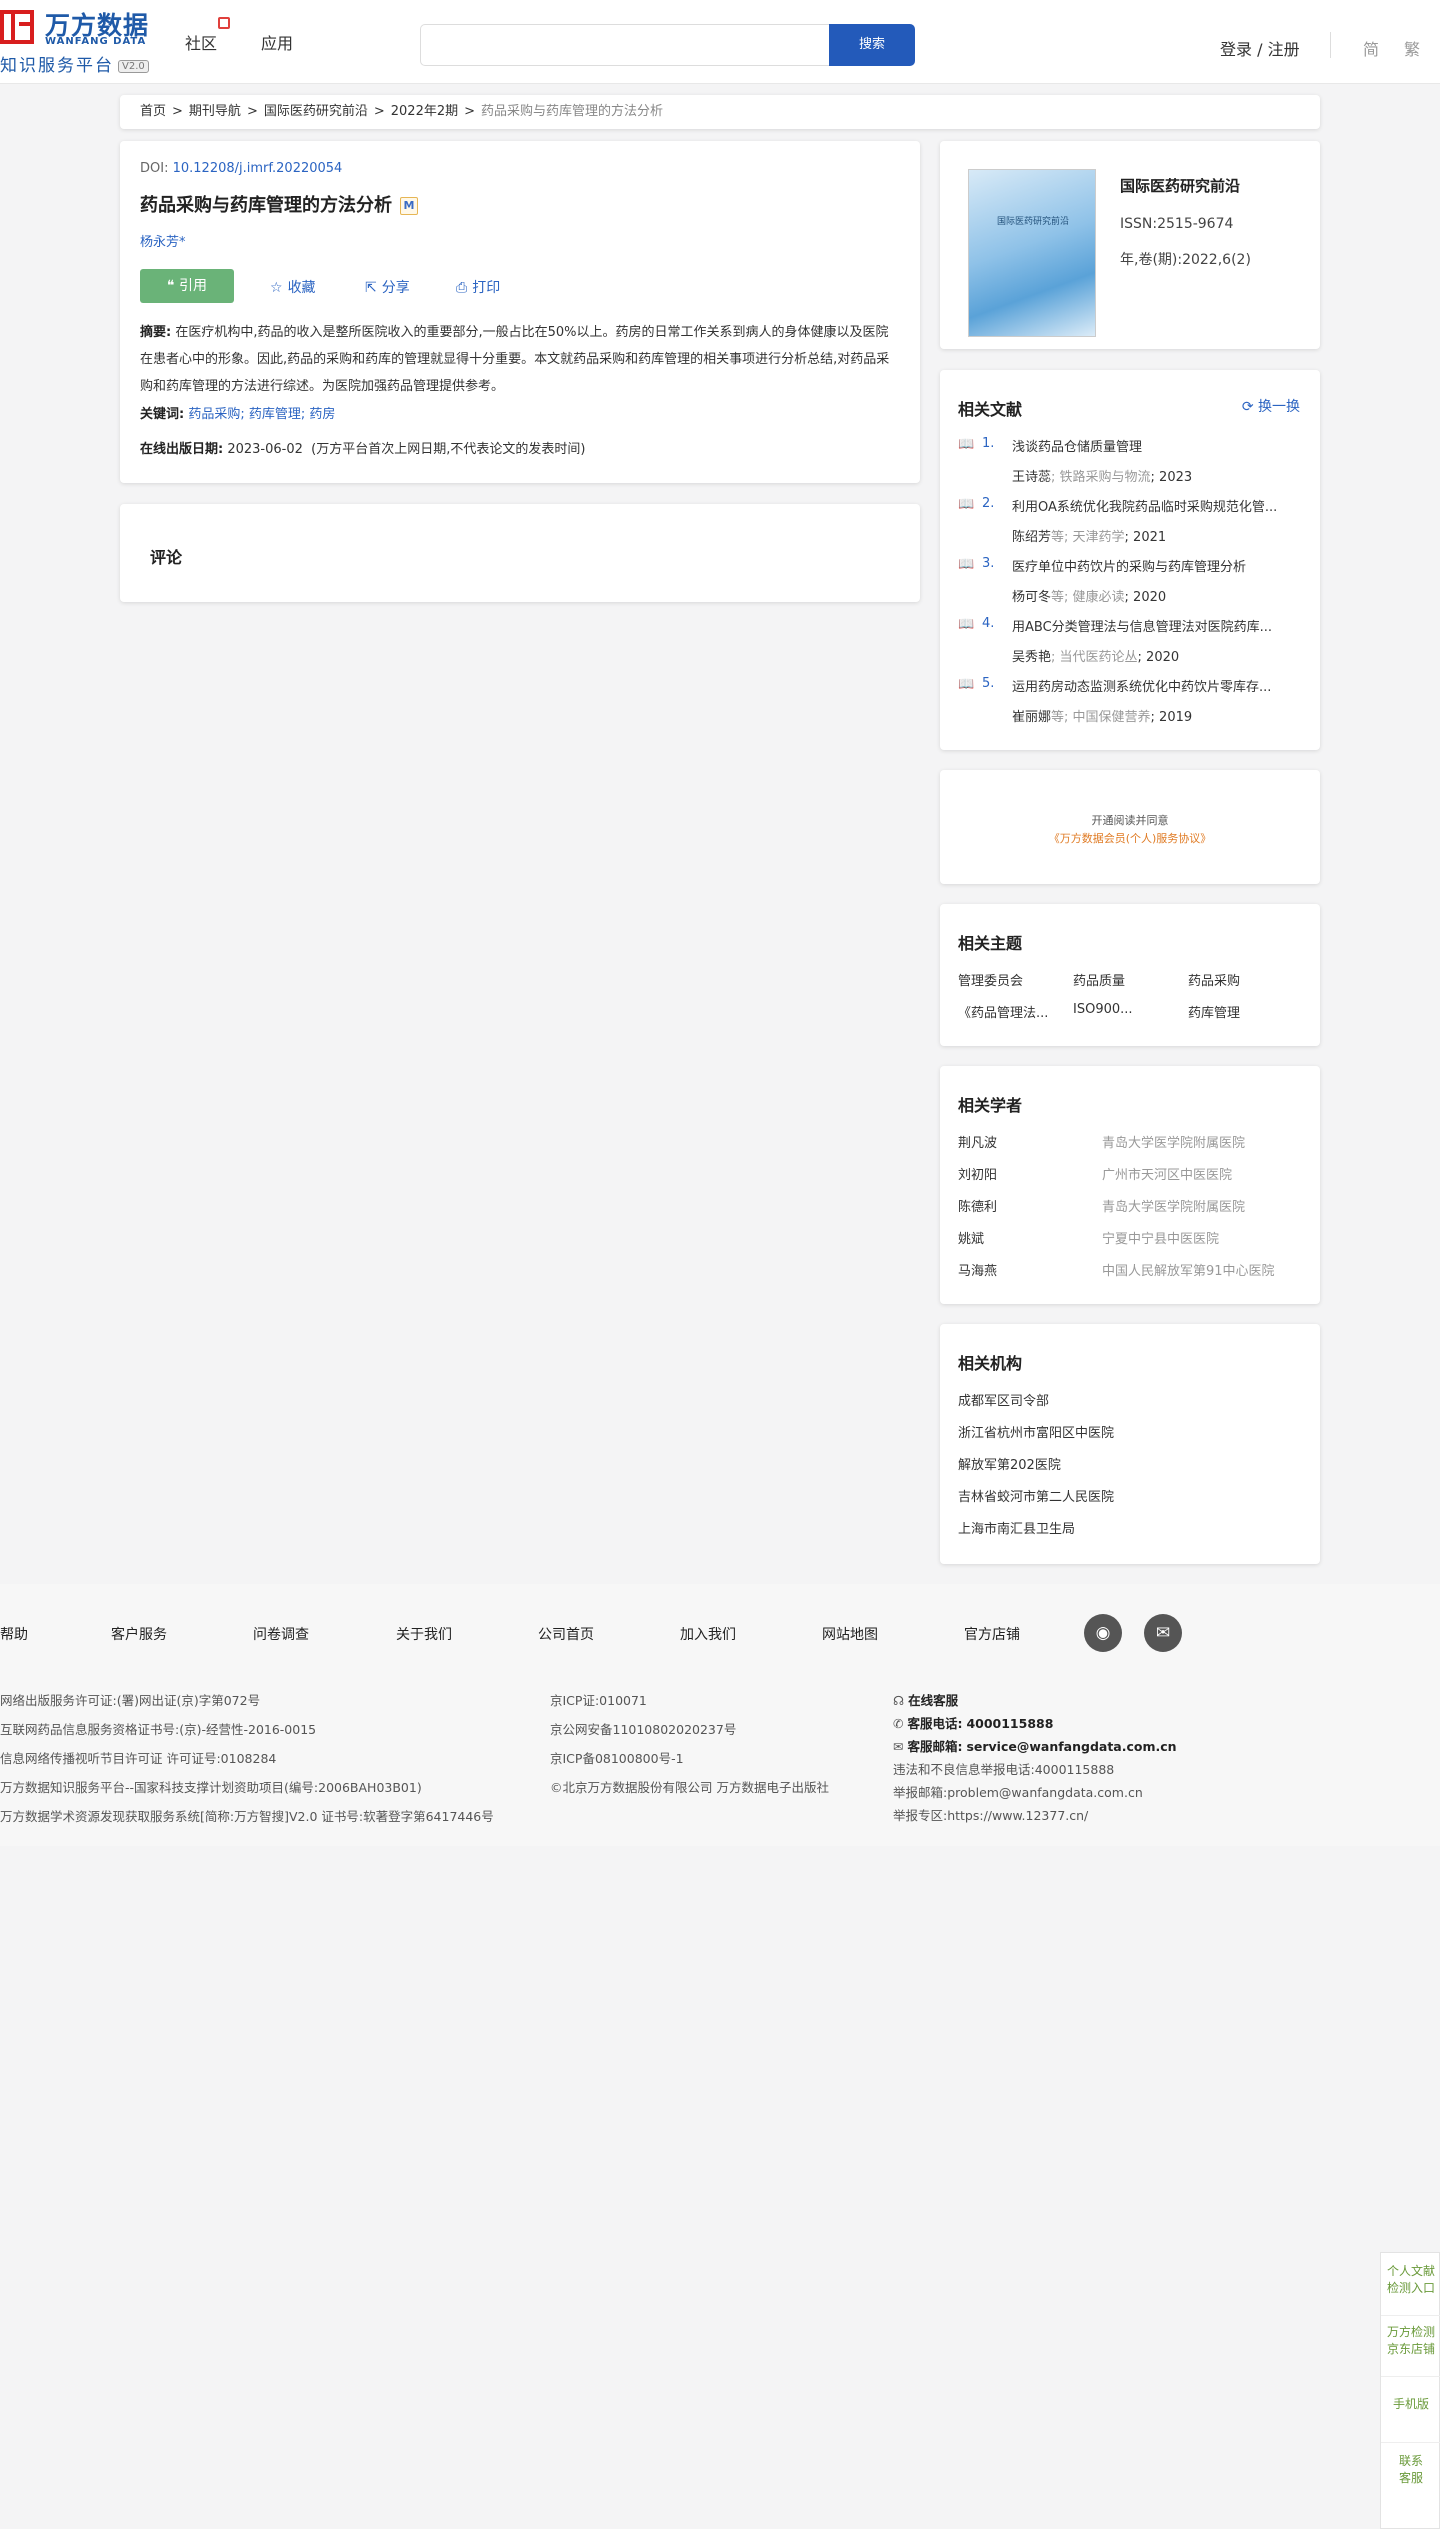 This screenshot has width=1440, height=2529. I want to click on wechat-icon: ✉, so click(1163, 1633).